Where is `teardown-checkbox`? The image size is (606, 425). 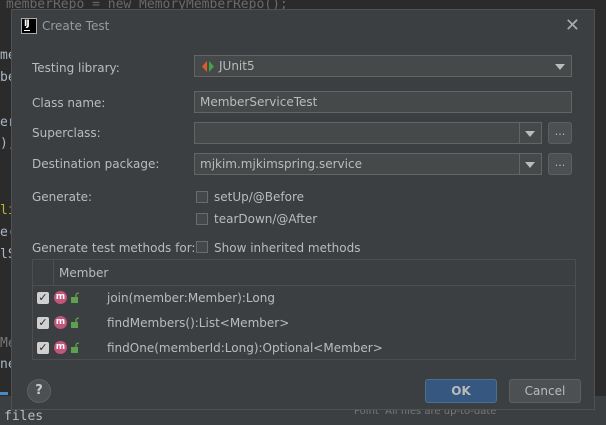 teardown-checkbox is located at coordinates (202, 219).